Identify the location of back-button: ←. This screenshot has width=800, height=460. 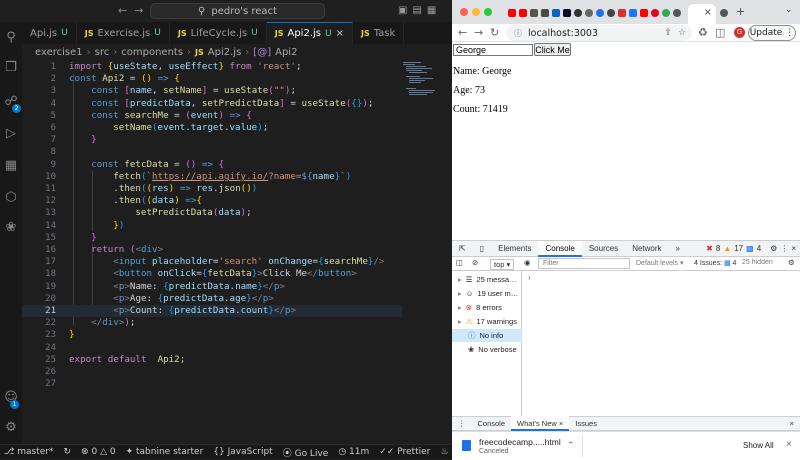
(462, 32).